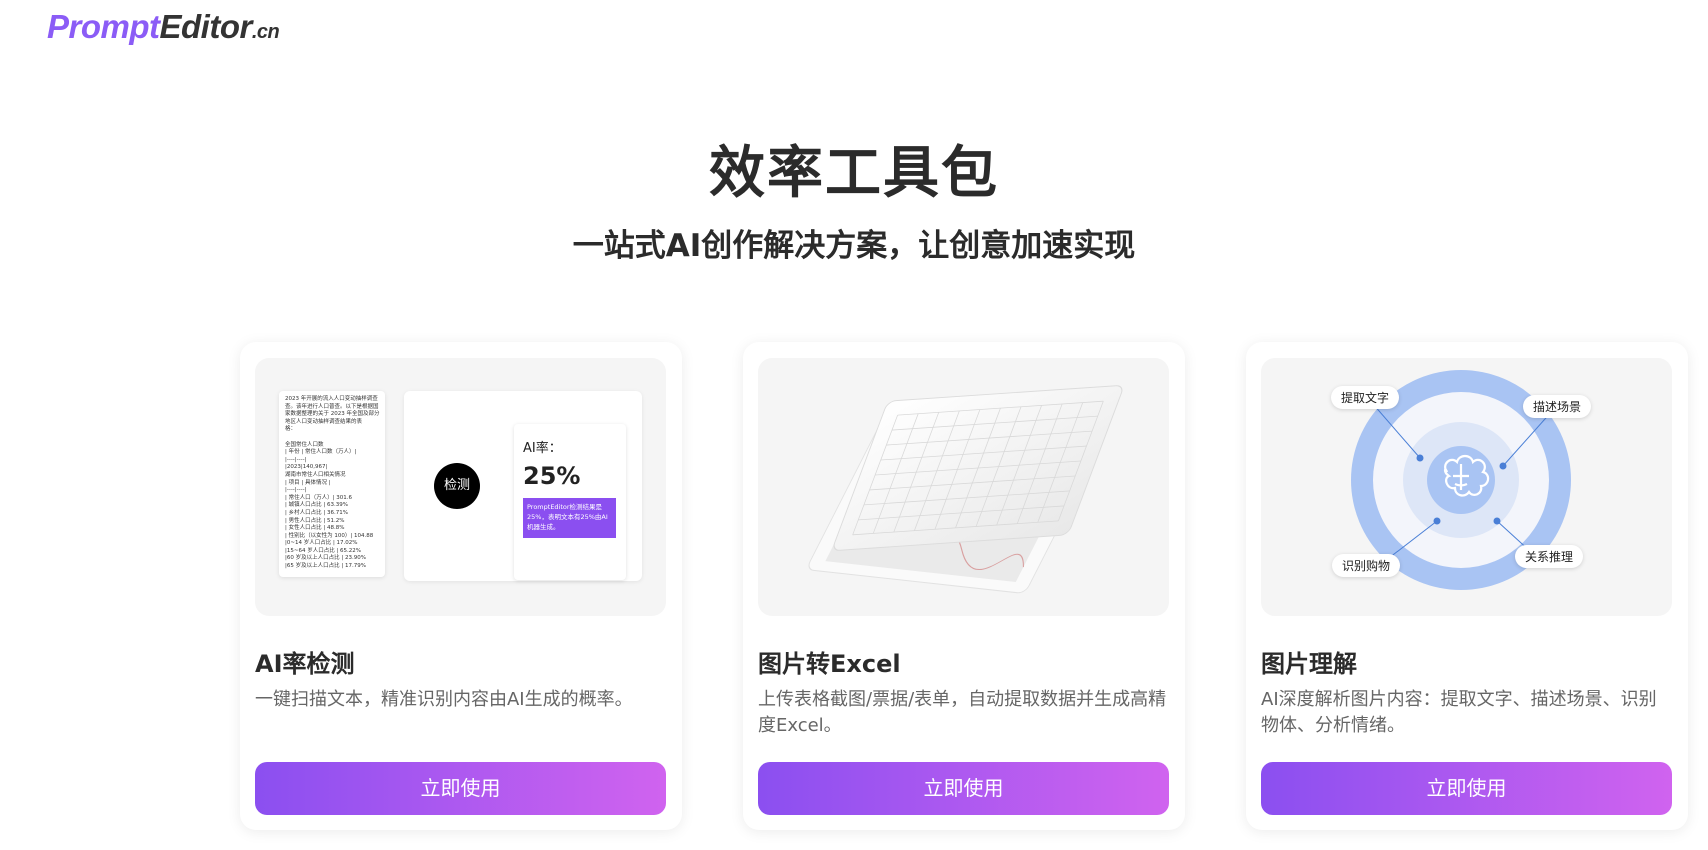 The width and height of the screenshot is (1708, 850). I want to click on card-description: 上传表格截图/票据/表单，自动提取数据并生成高精度Excel。, so click(962, 712).